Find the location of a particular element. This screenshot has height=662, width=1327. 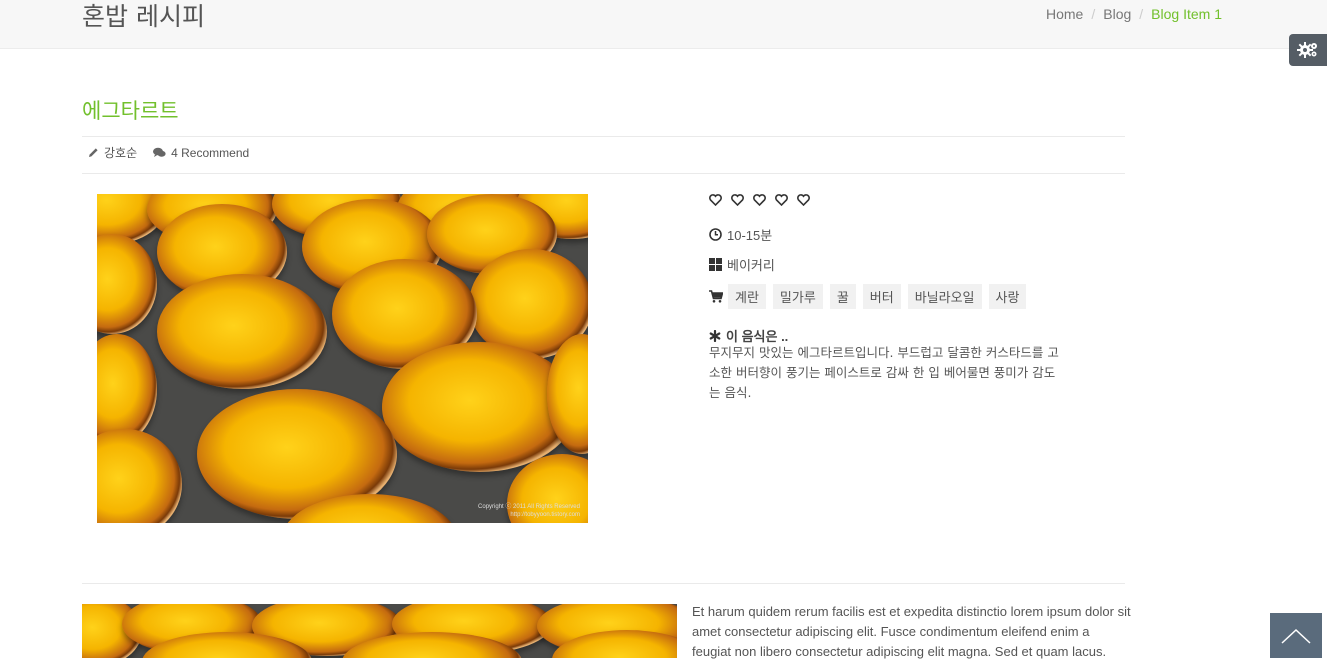

top-navbar: 혼밥 레시피 Home / Blog / Blog Item 1 is located at coordinates (663, 24).